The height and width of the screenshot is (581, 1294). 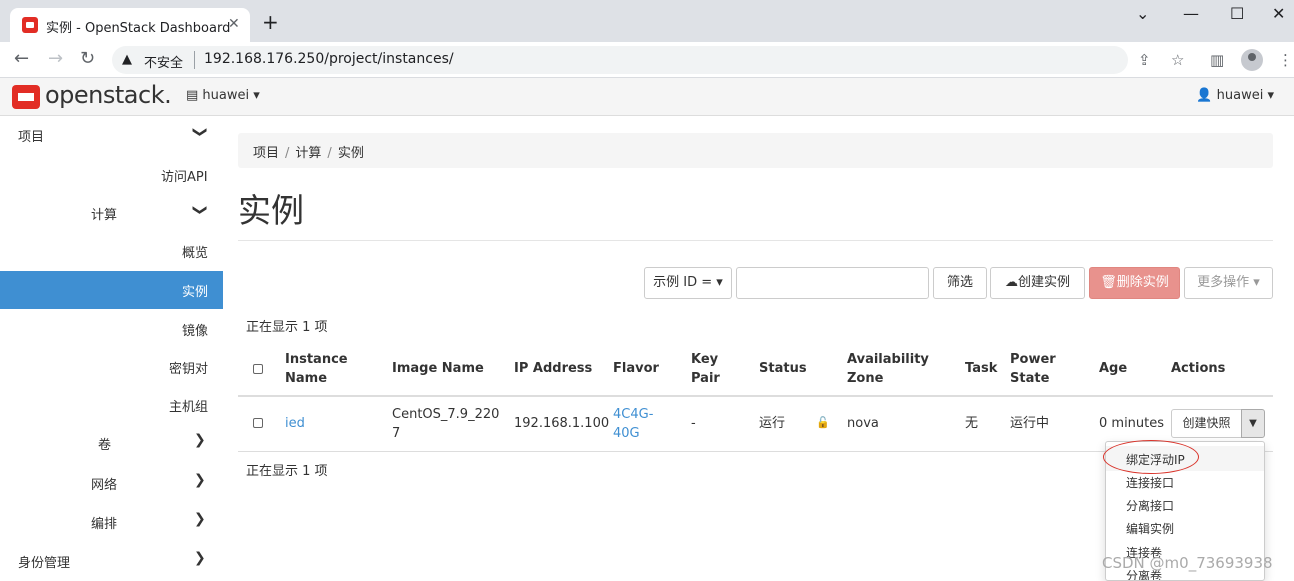 I want to click on item-count-bottom: 正在显示 1 项, so click(x=287, y=471).